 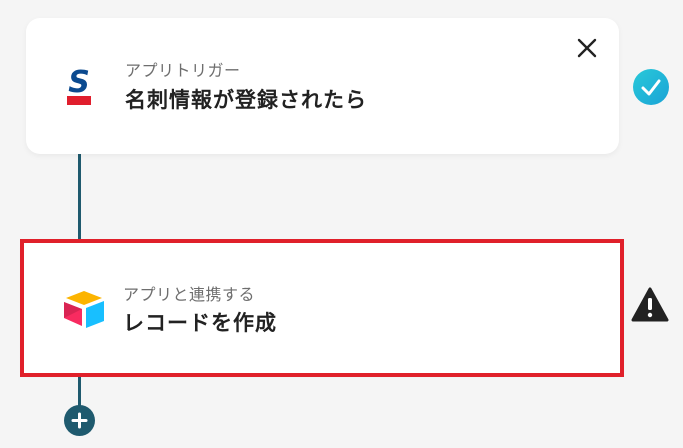 I want to click on step-type-label: アプリと連携する, so click(x=189, y=294).